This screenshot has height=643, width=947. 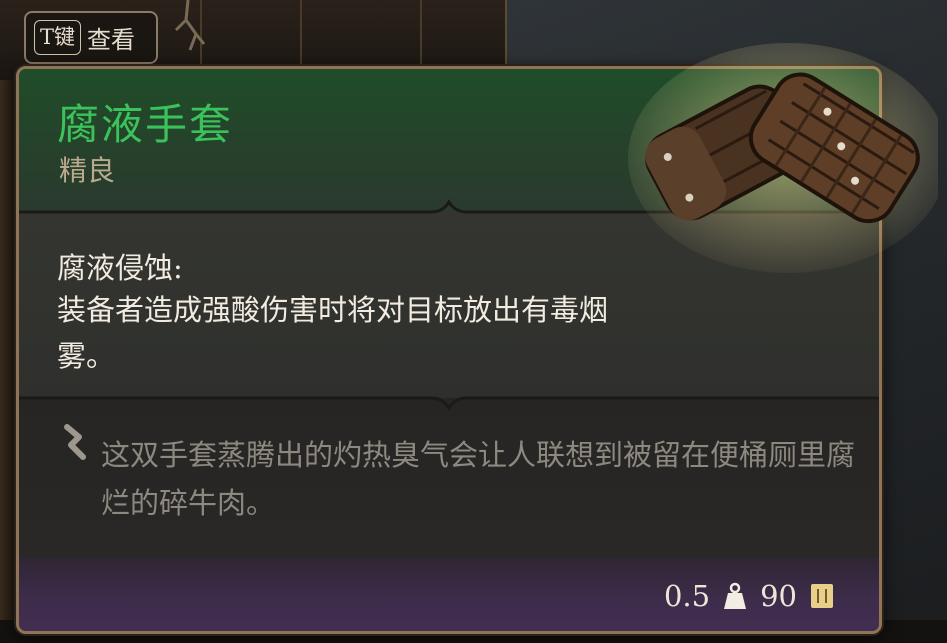 What do you see at coordinates (75, 442) in the screenshot?
I see `quill-icon` at bounding box center [75, 442].